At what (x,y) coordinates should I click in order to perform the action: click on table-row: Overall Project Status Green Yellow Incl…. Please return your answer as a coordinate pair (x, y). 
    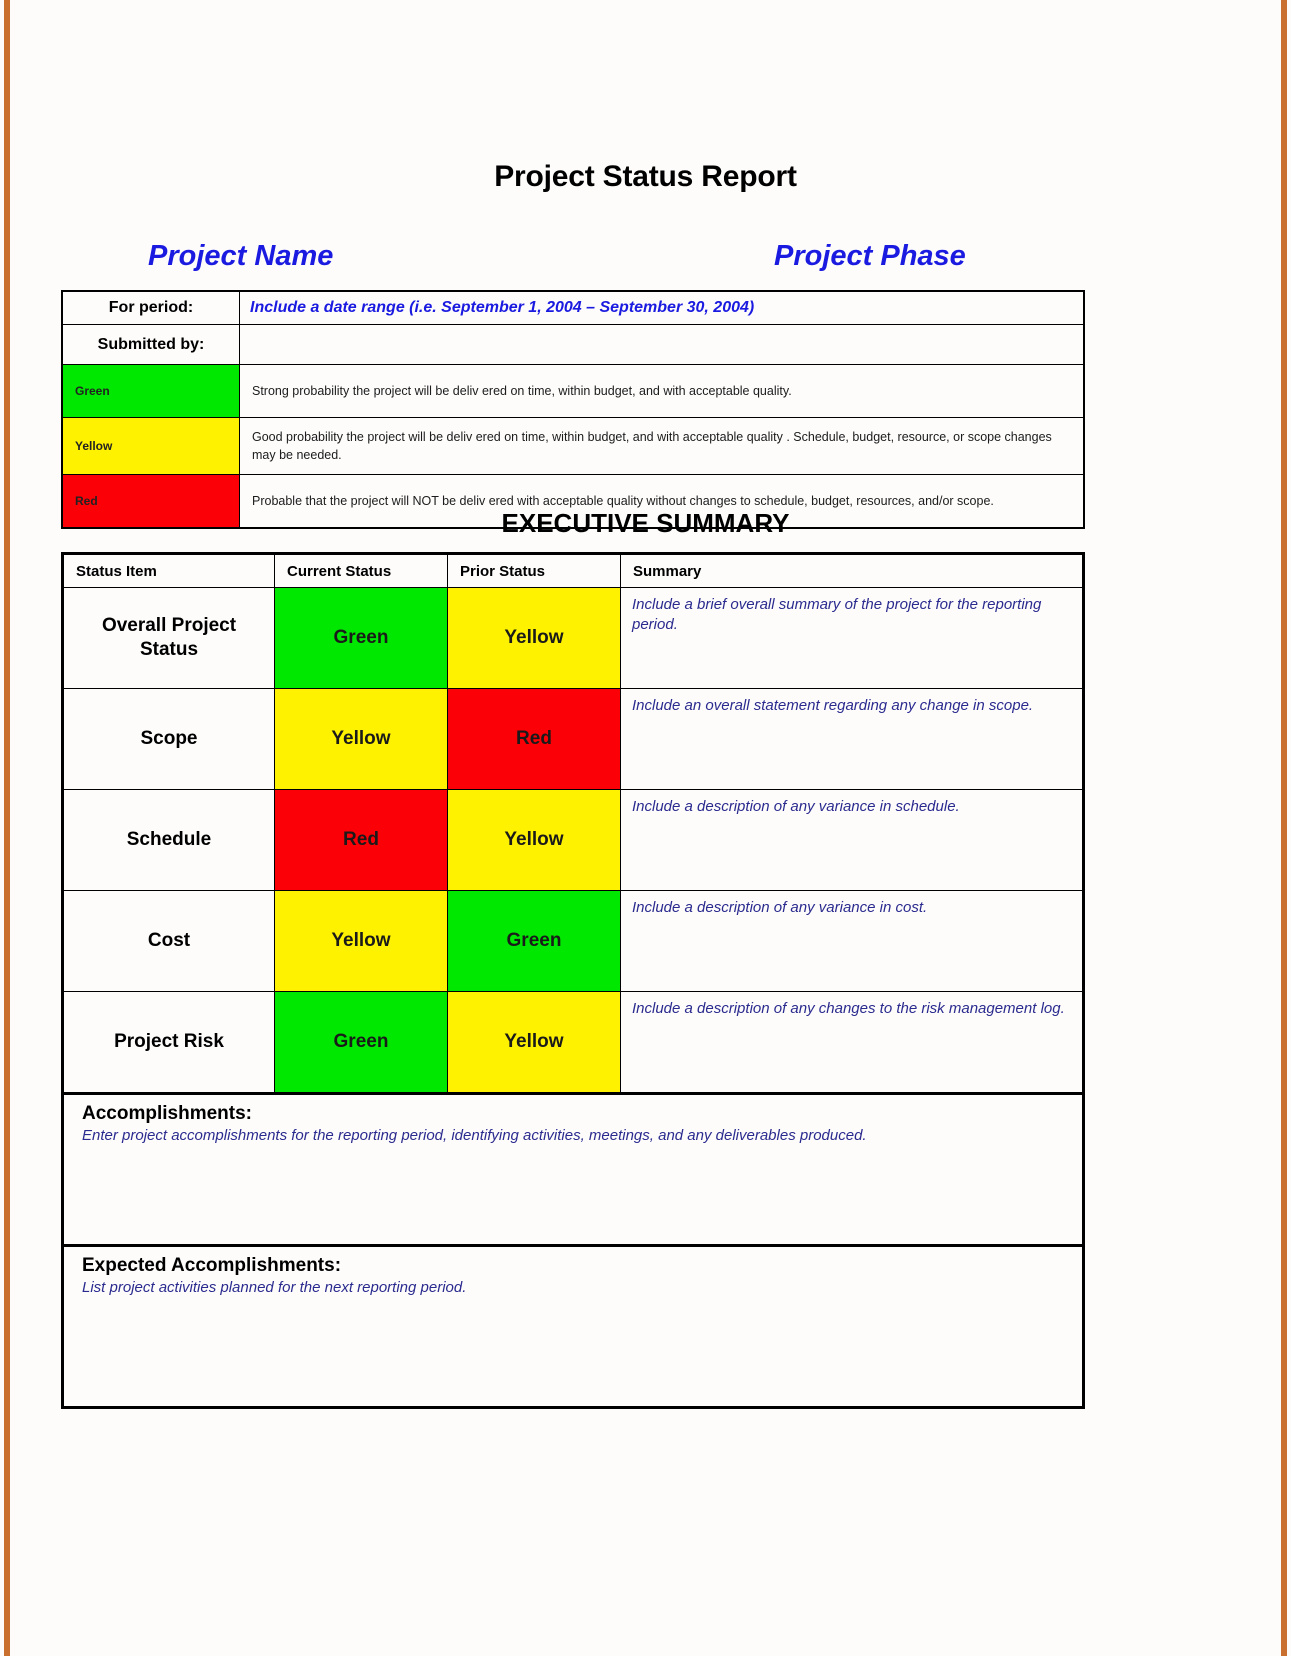
    Looking at the image, I should click on (573, 638).